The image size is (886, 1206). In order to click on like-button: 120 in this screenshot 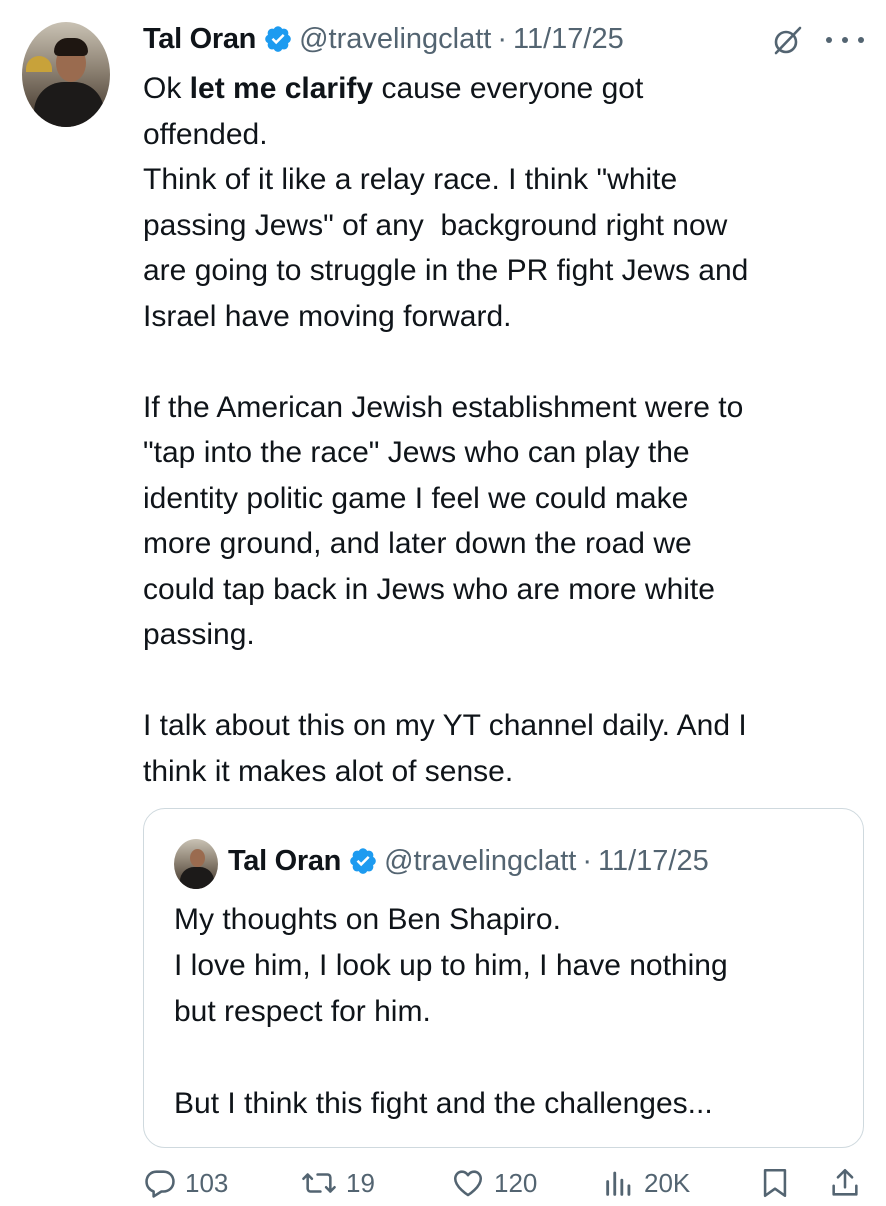, I will do `click(493, 1183)`.